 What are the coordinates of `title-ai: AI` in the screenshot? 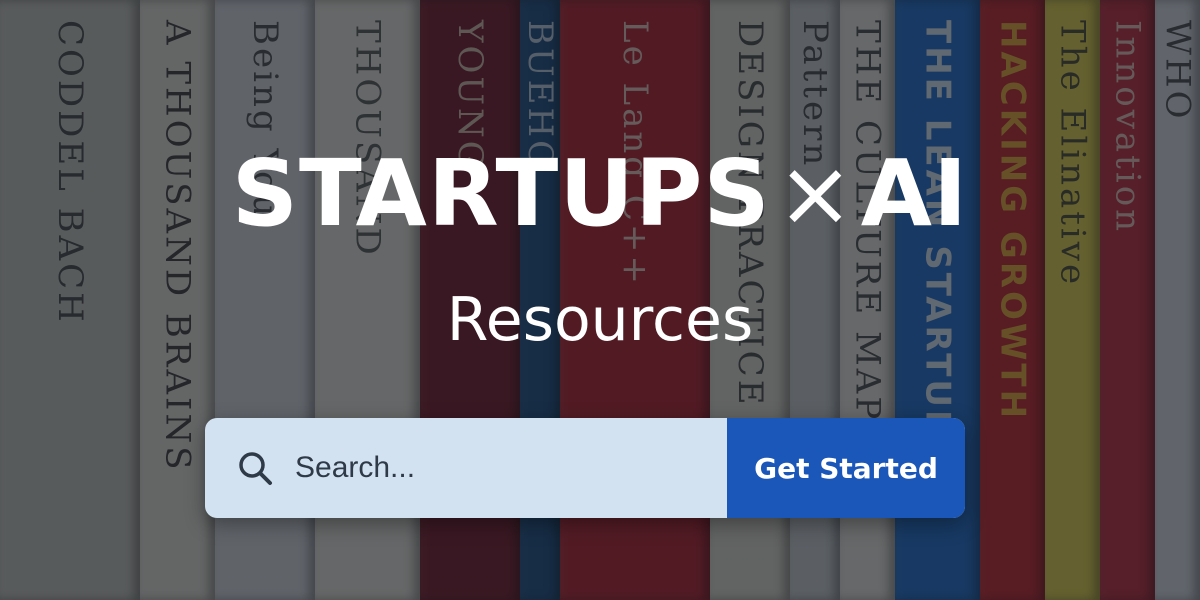 It's located at (914, 193).